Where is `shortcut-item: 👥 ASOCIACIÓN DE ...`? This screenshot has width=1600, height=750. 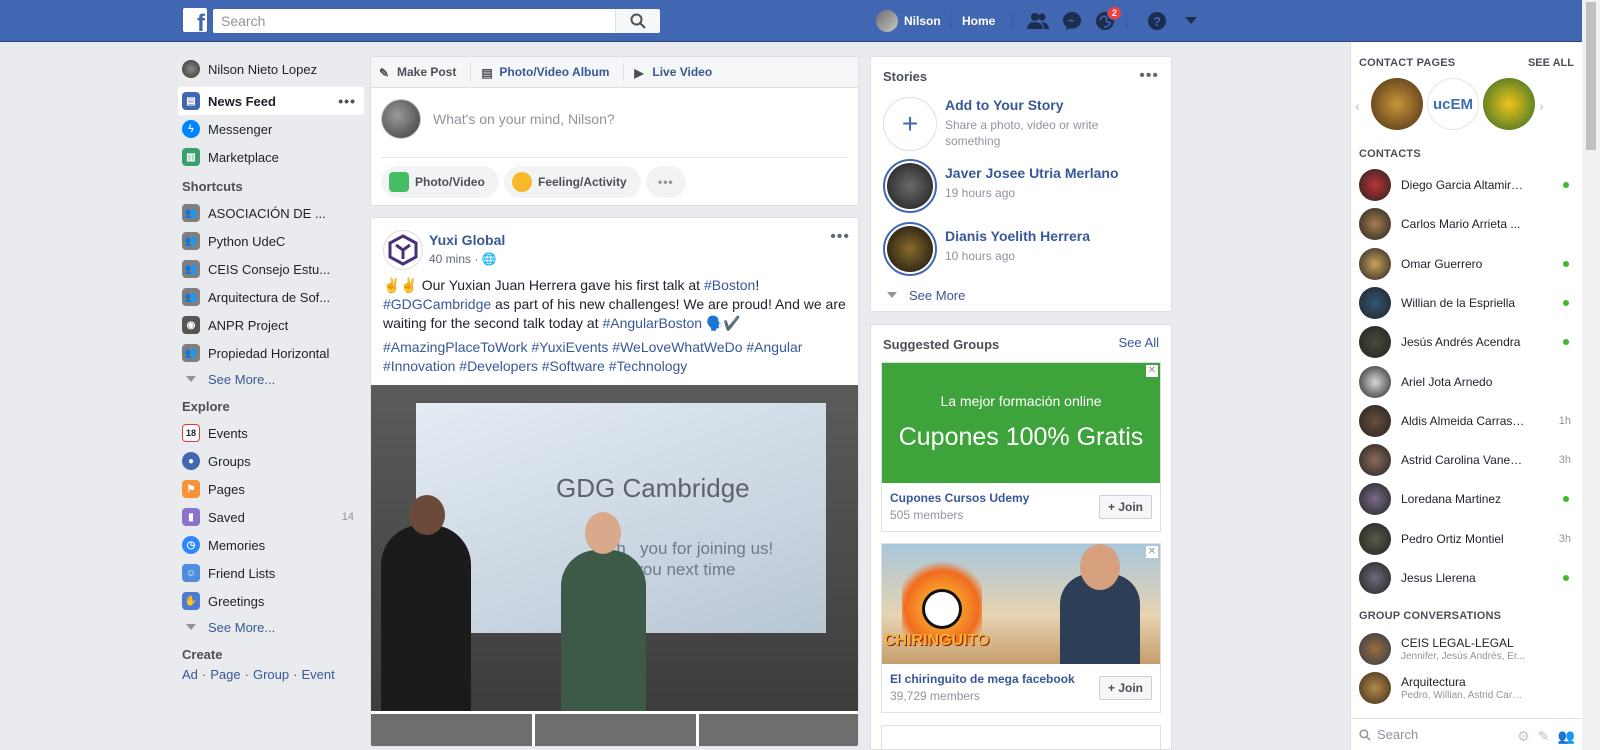
shortcut-item: 👥 ASOCIACIÓN DE ... is located at coordinates (271, 213).